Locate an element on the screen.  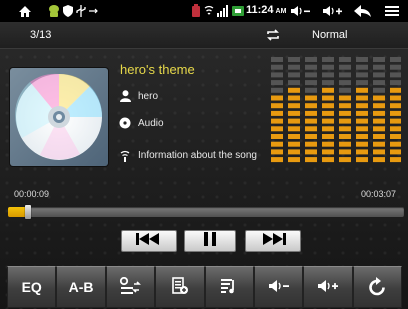
artist-name: hero is located at coordinates (148, 96).